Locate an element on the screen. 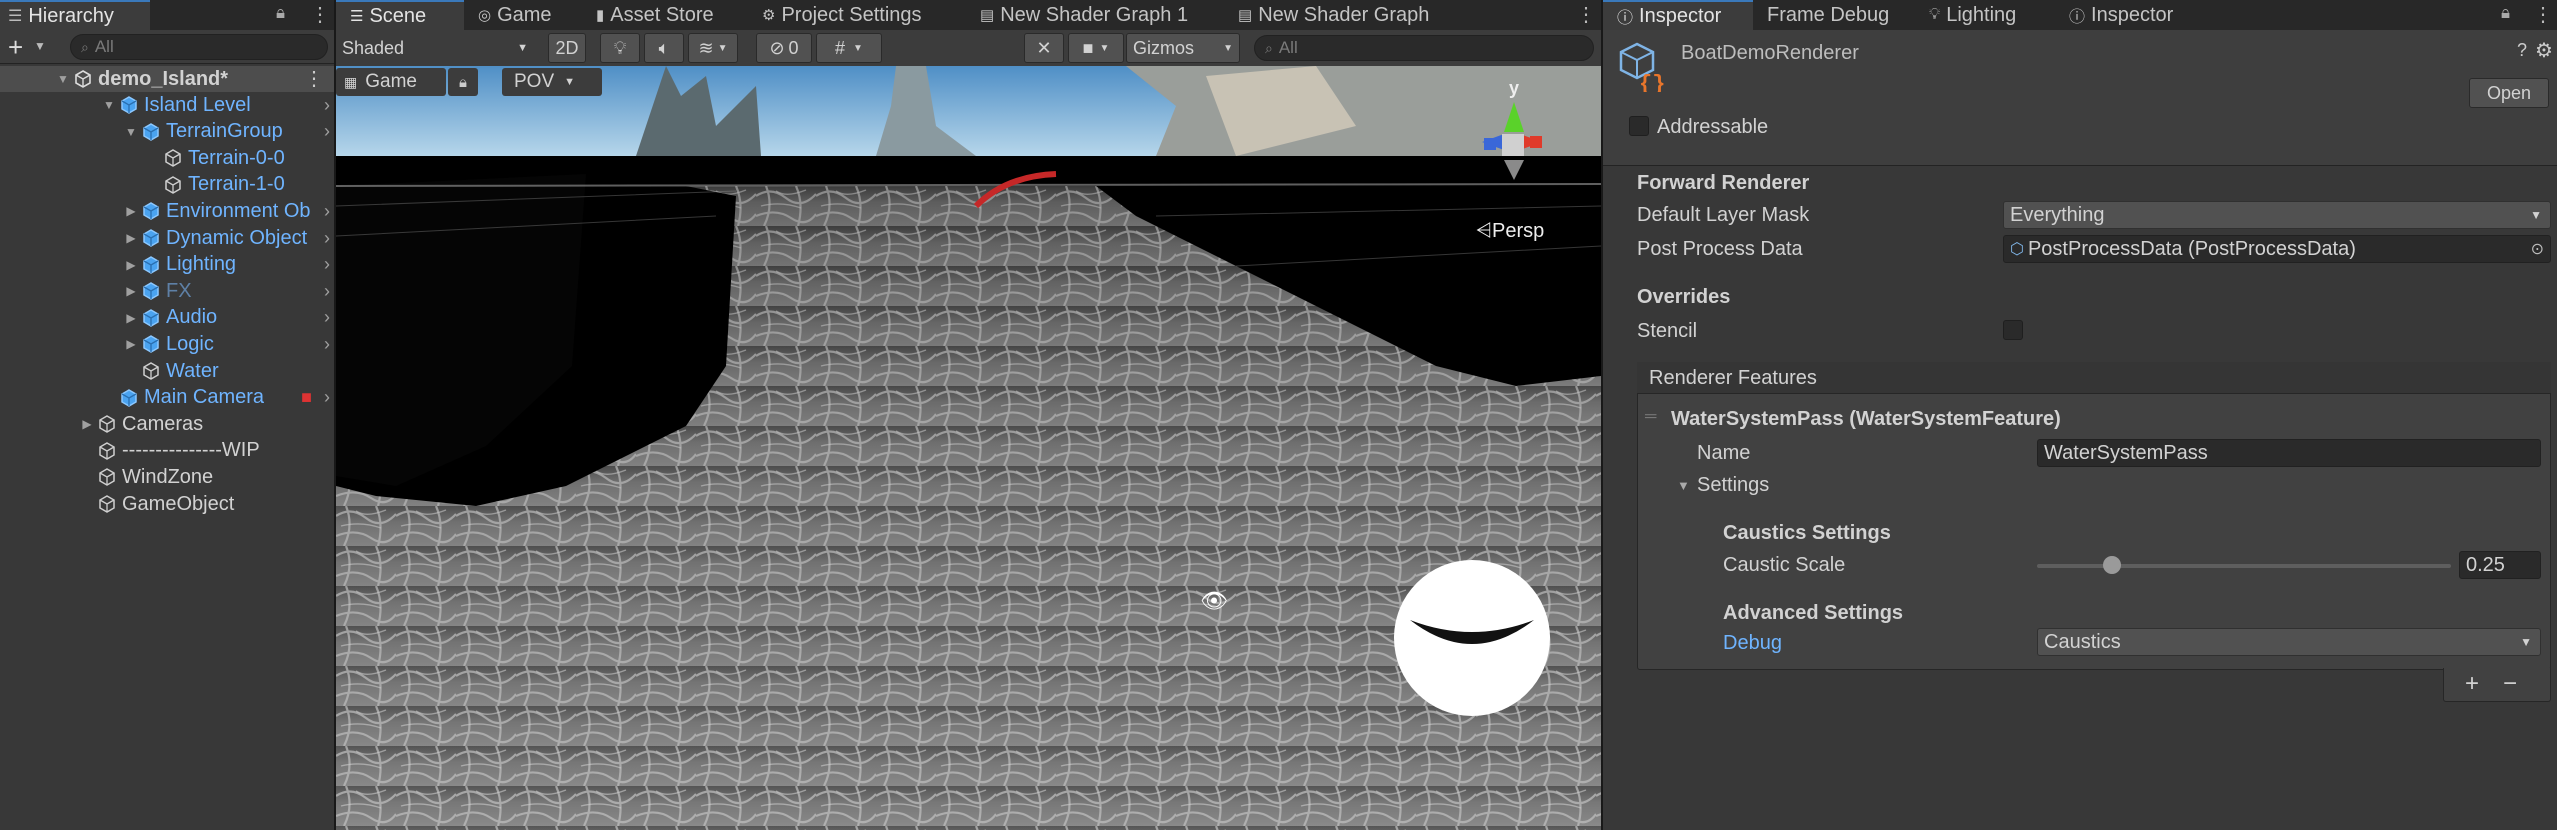  tab-center-0: ☰ Scene is located at coordinates (400, 15).